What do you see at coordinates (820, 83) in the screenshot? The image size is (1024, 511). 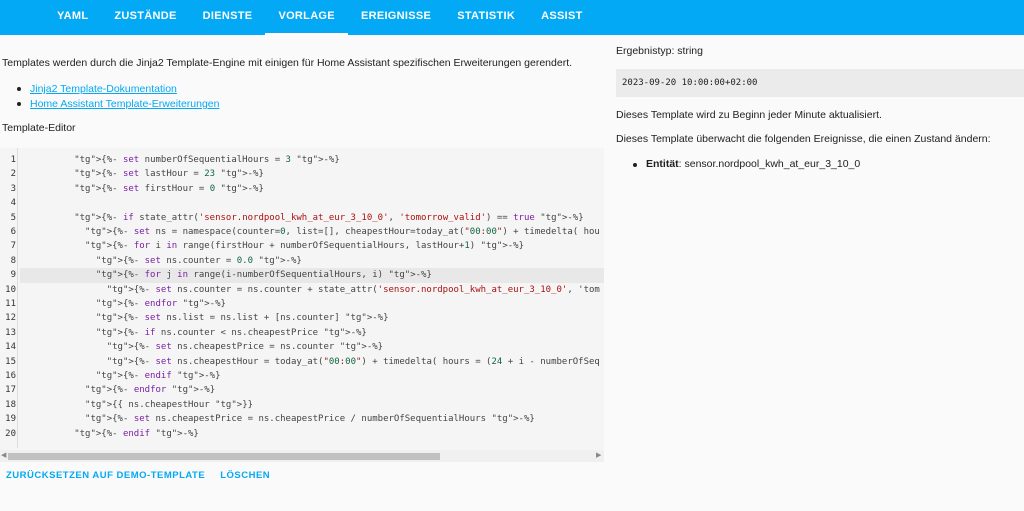 I see `result-value: 2023-09-20 10:00:00+02:00` at bounding box center [820, 83].